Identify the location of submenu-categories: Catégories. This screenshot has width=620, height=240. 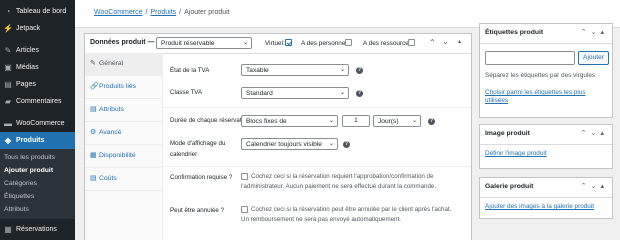
(37, 183).